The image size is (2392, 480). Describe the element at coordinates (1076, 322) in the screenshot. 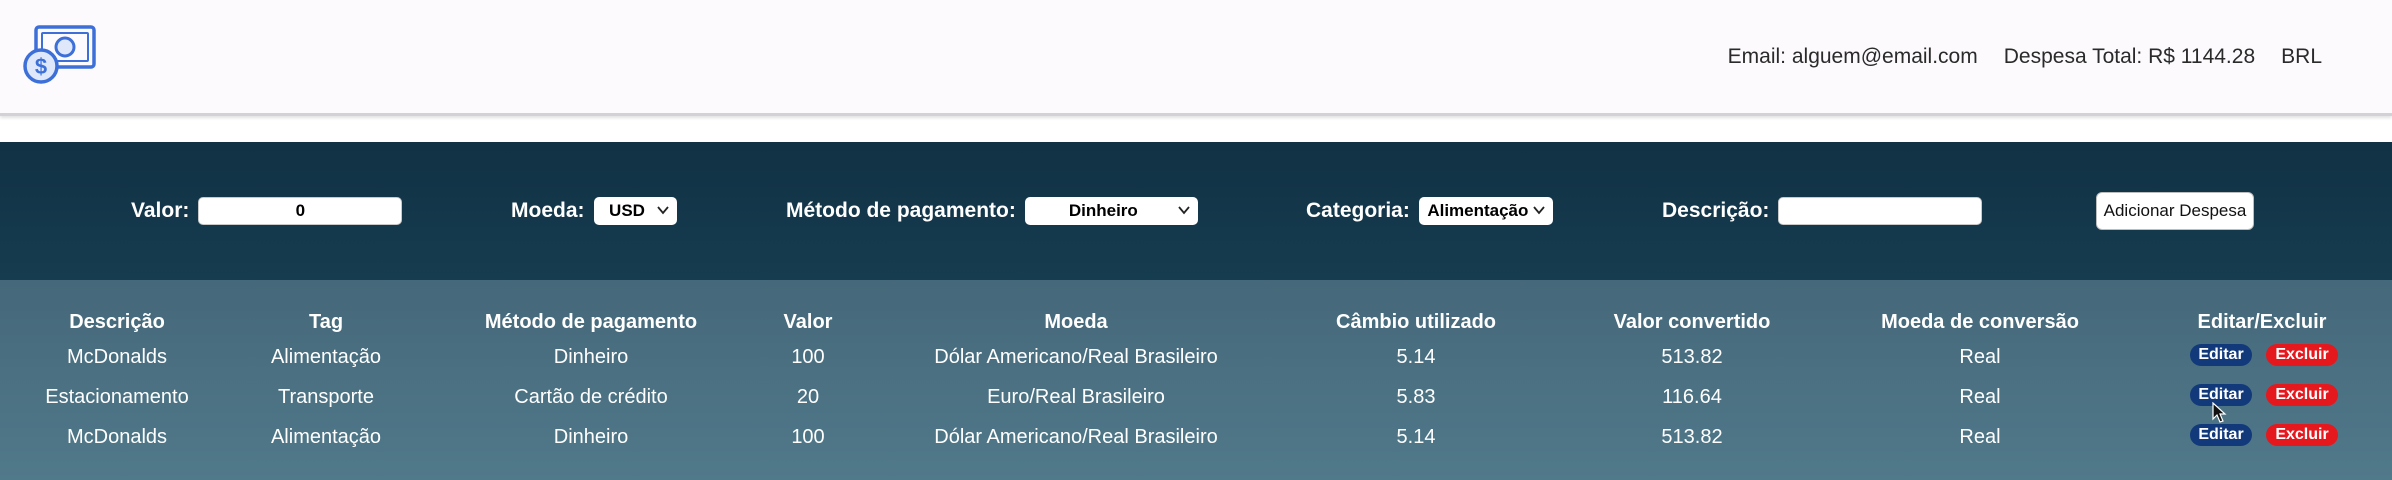

I see `column-header-moeda: Moeda` at that location.